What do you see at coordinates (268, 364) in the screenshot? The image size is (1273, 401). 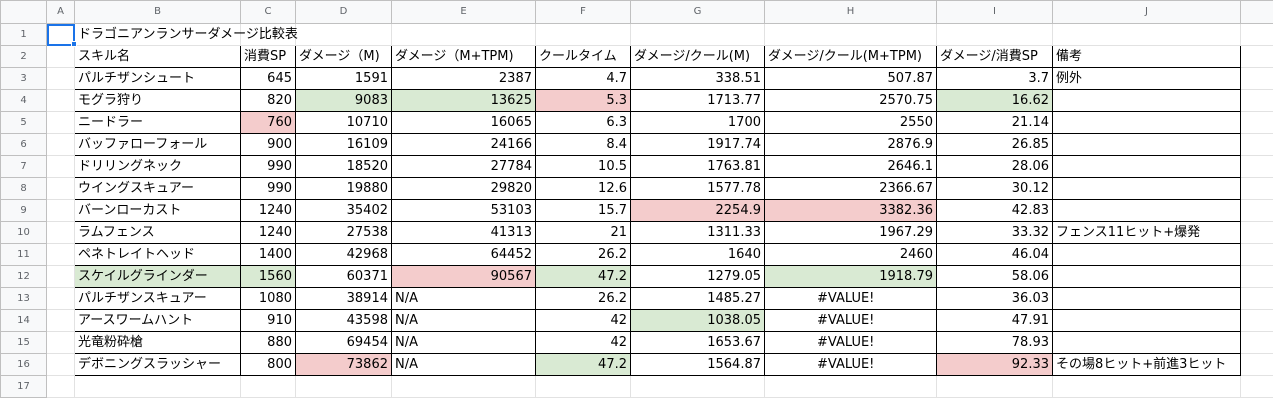 I see `data-cell: 800` at bounding box center [268, 364].